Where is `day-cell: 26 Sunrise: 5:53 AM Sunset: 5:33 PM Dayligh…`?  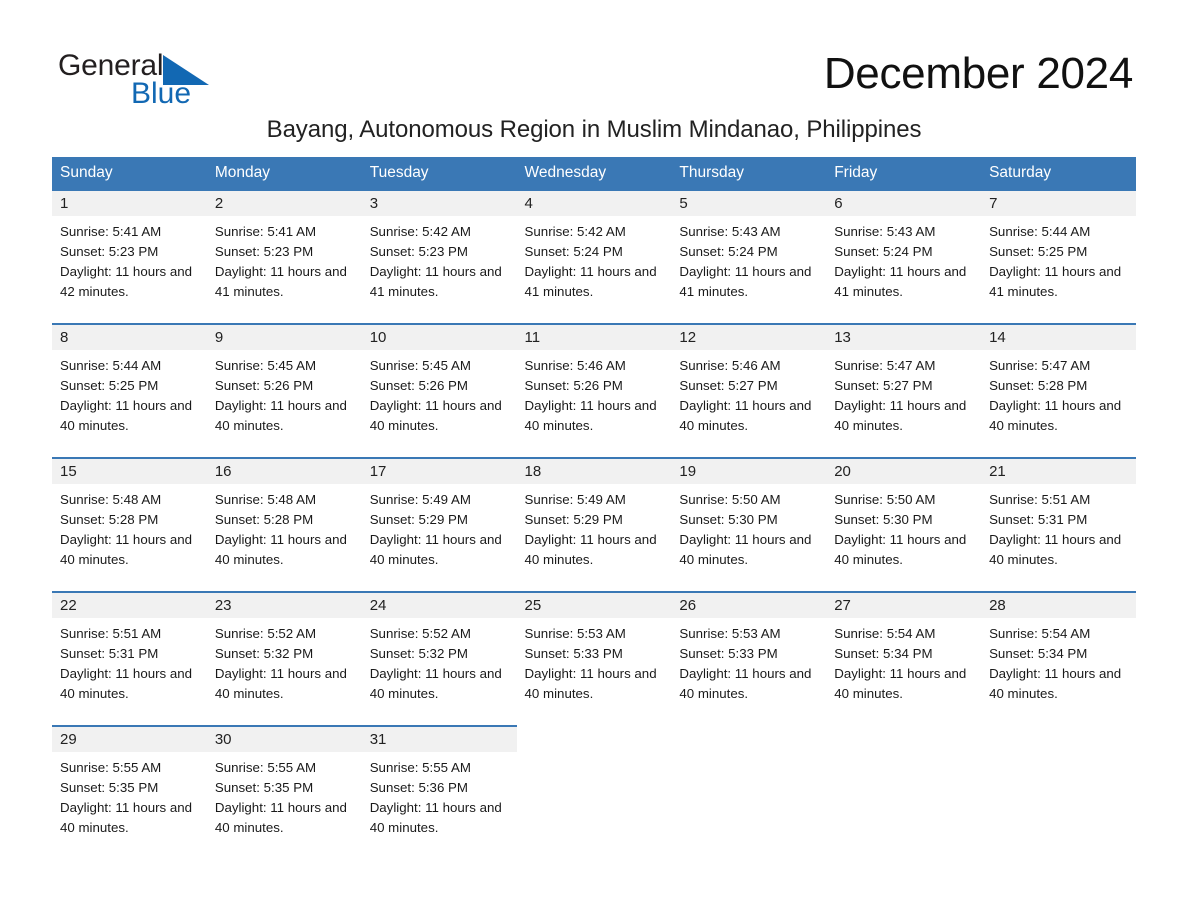 day-cell: 26 Sunrise: 5:53 AM Sunset: 5:33 PM Dayligh… is located at coordinates (749, 658).